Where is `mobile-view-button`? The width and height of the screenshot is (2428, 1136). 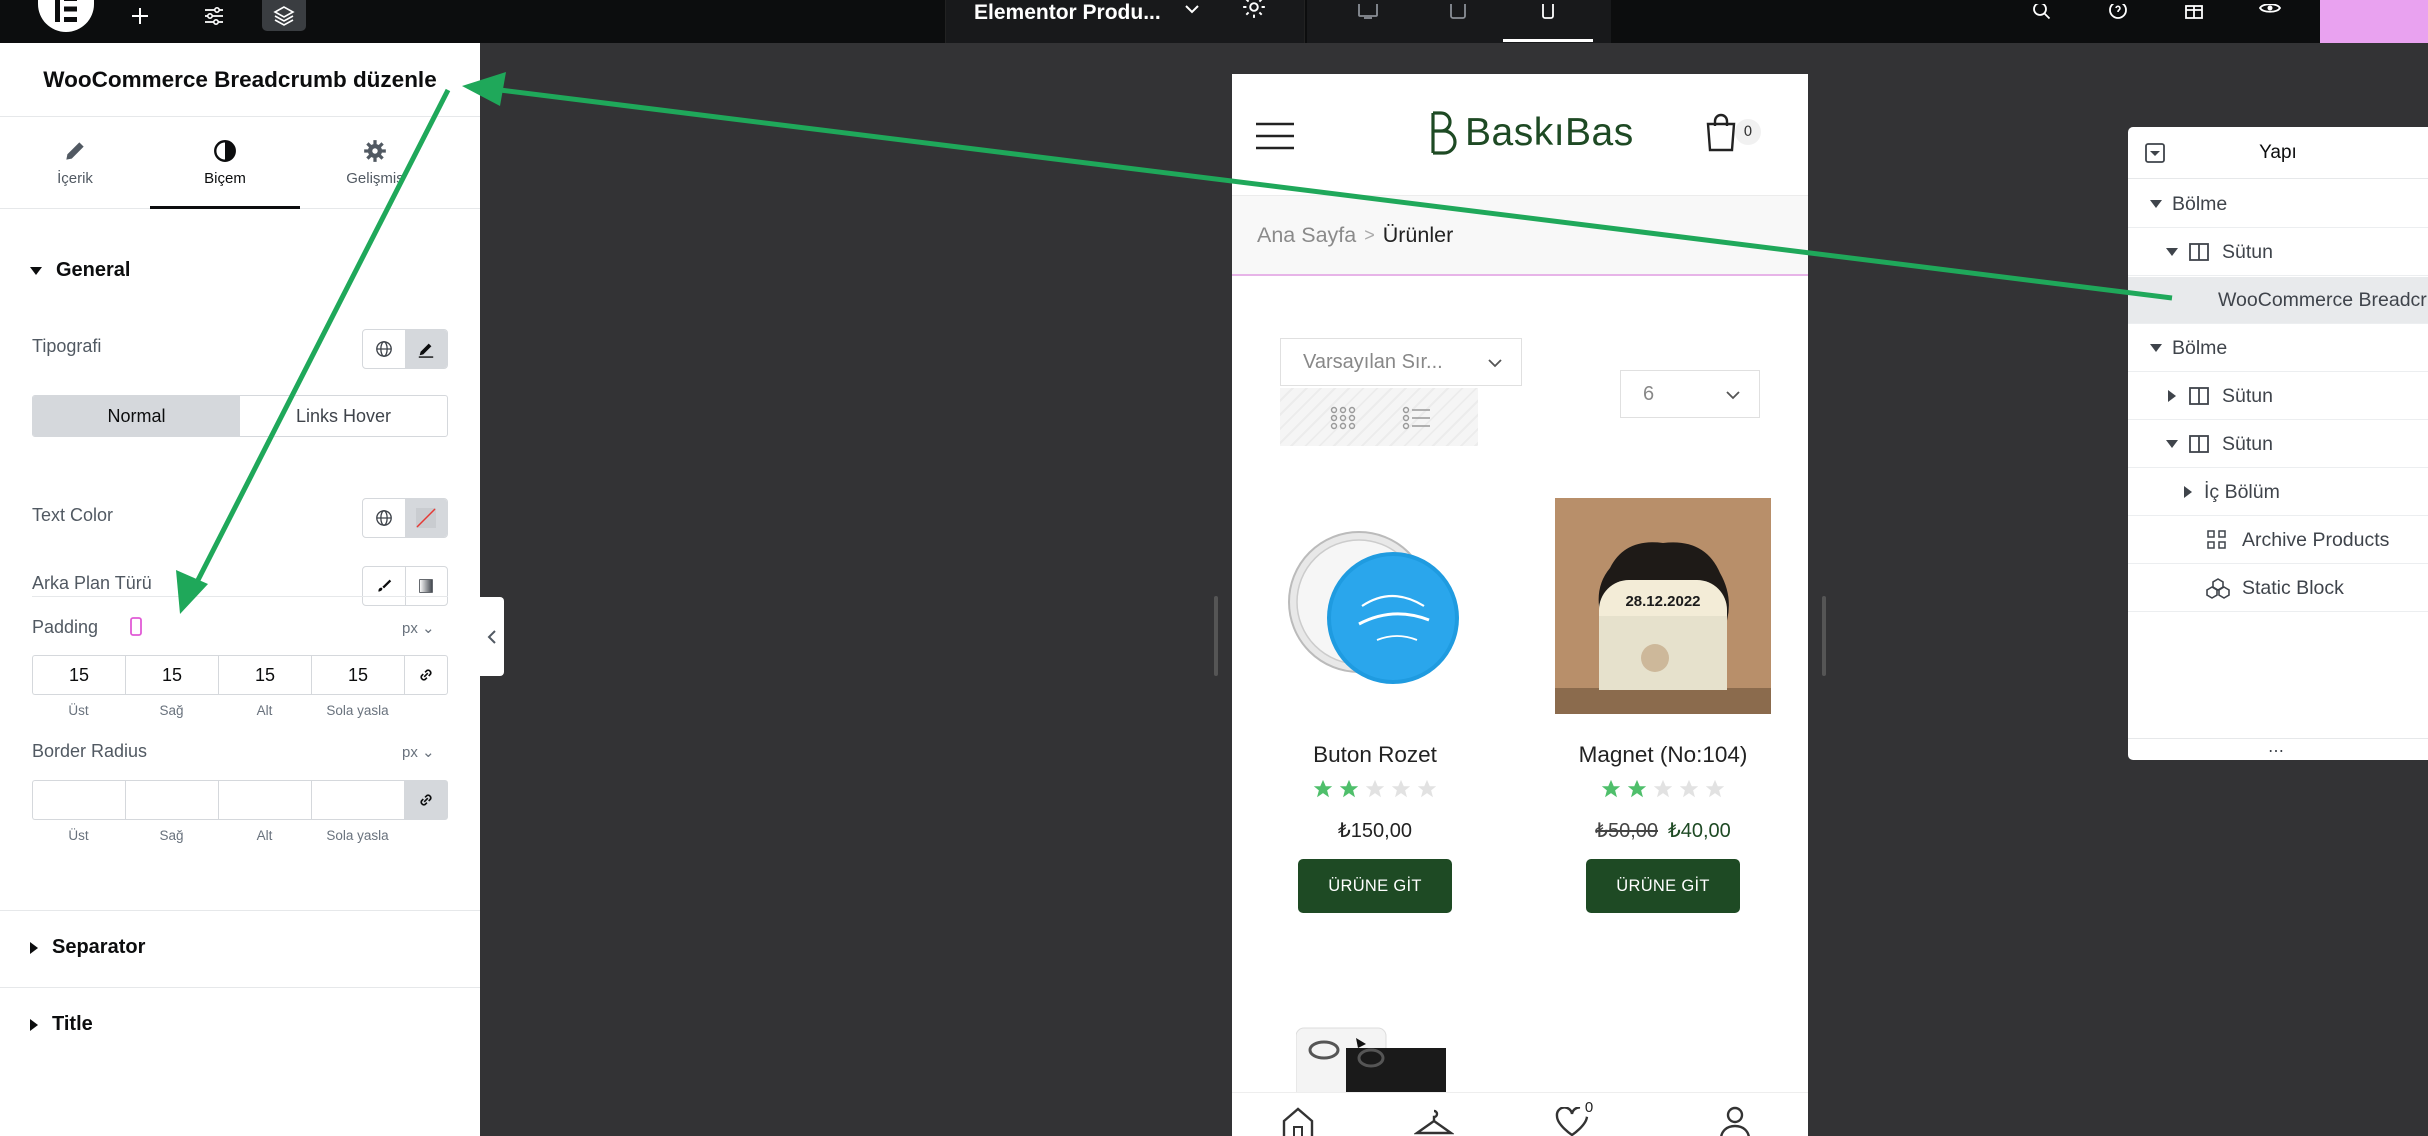 mobile-view-button is located at coordinates (1548, 15).